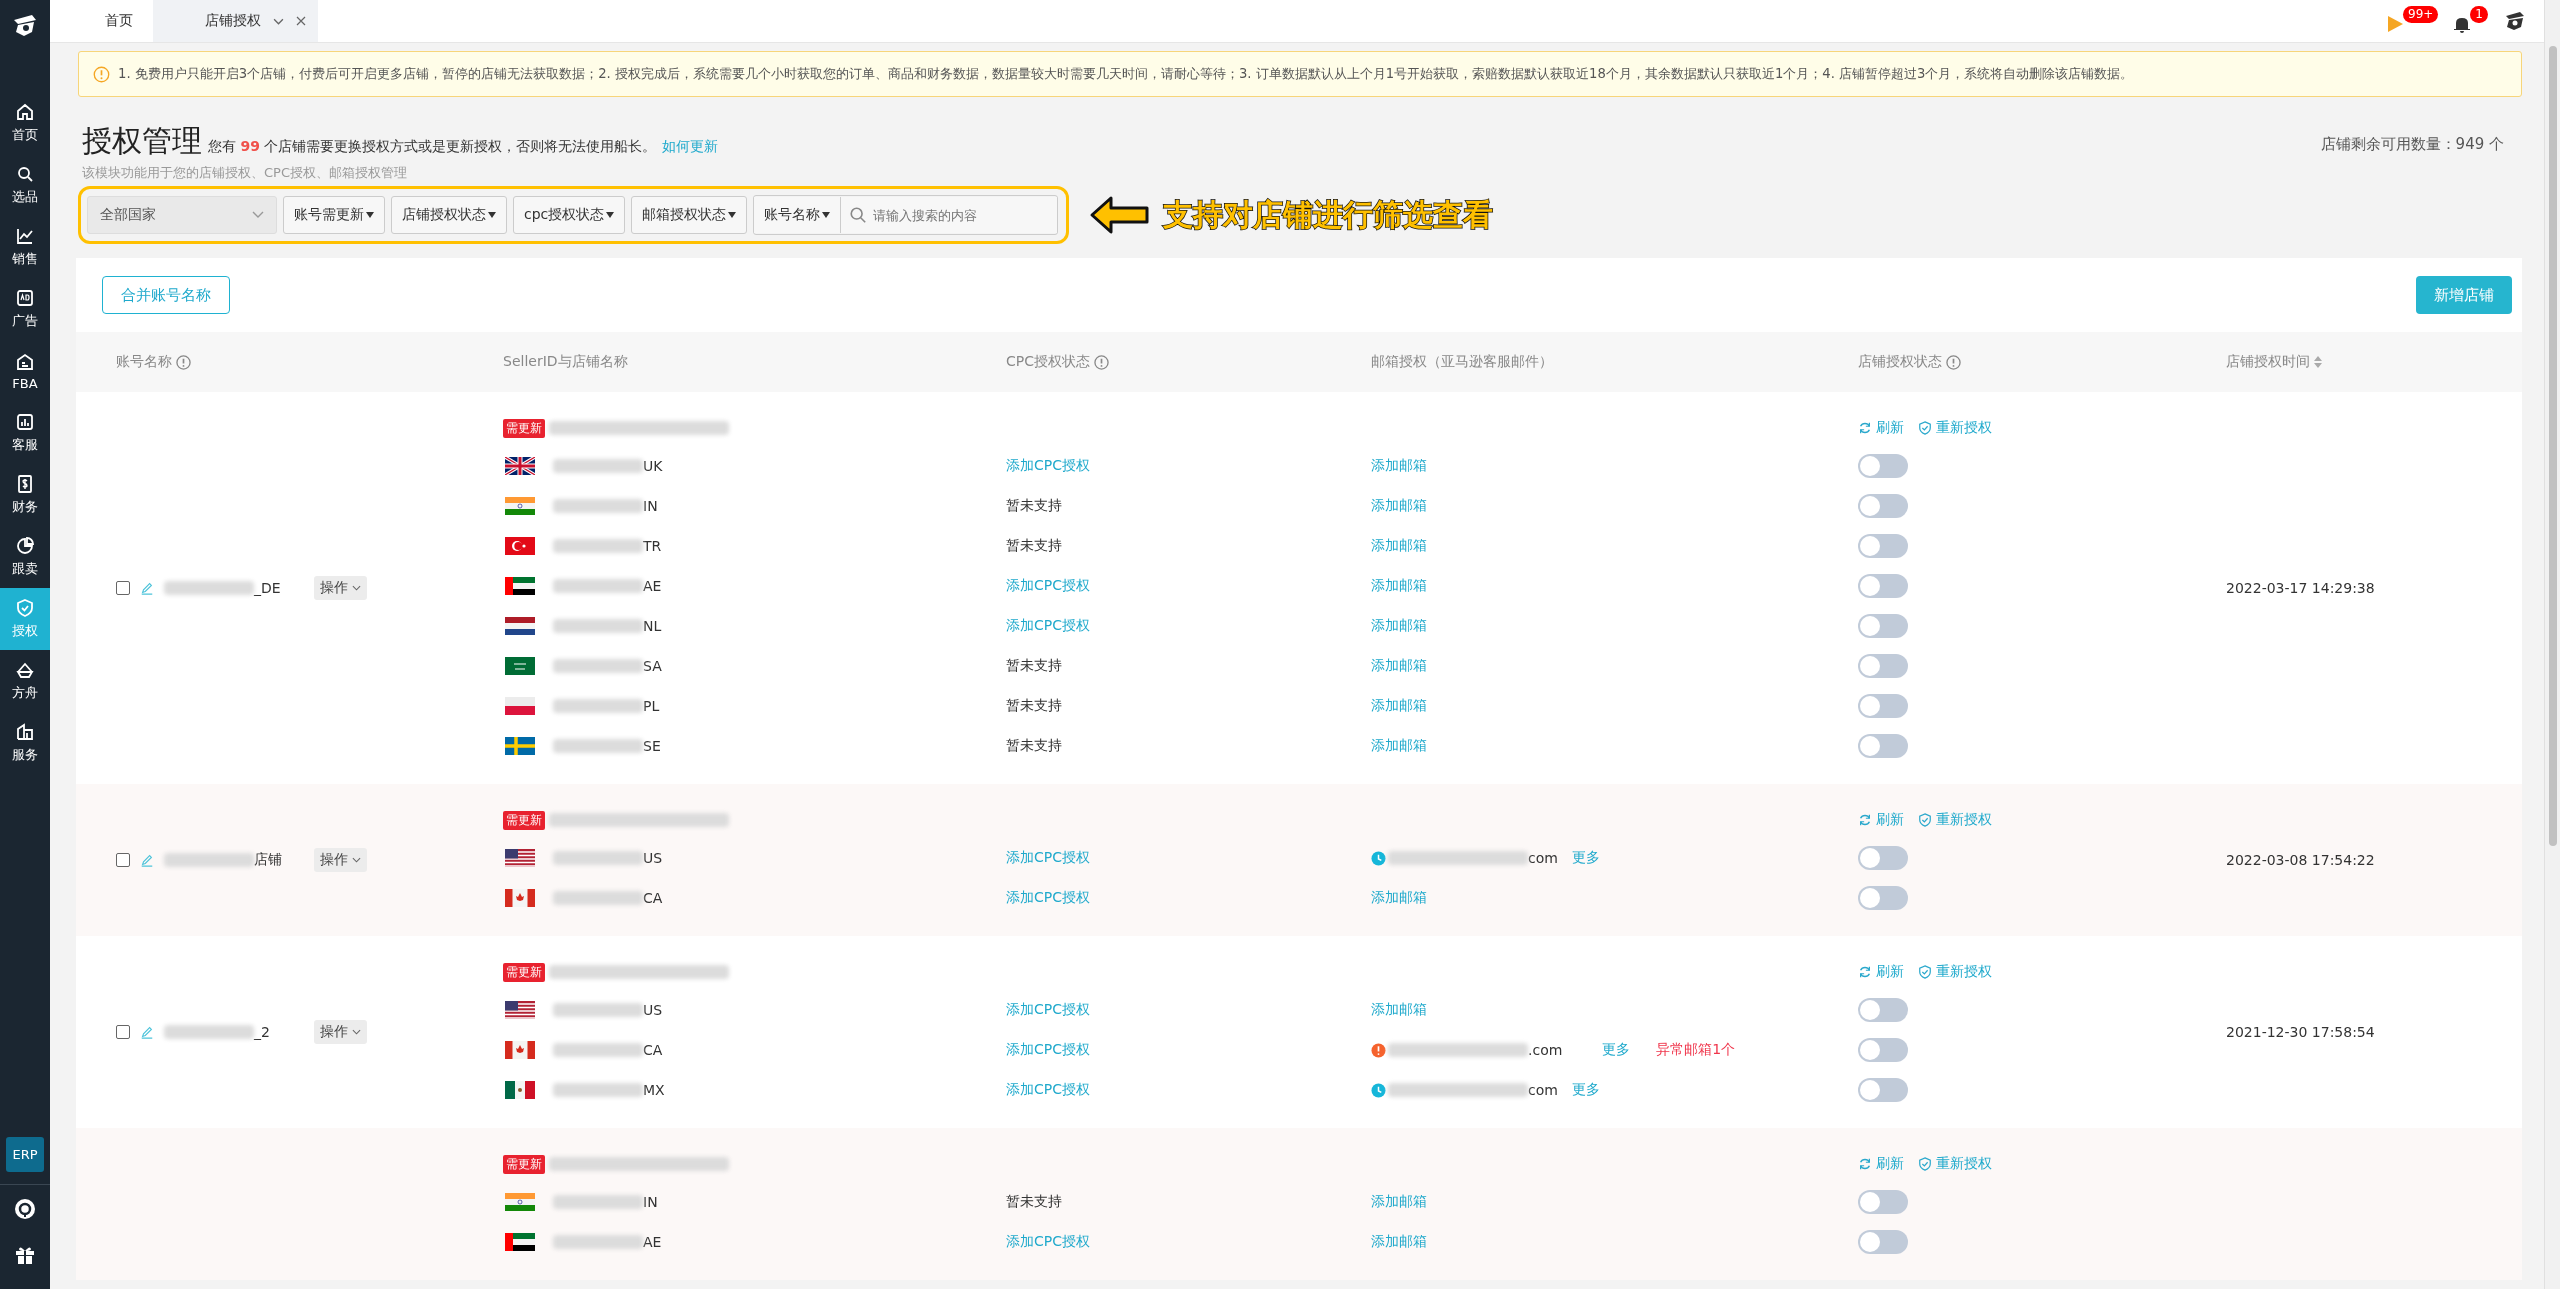 The image size is (2560, 1289). I want to click on house-icon, so click(25, 361).